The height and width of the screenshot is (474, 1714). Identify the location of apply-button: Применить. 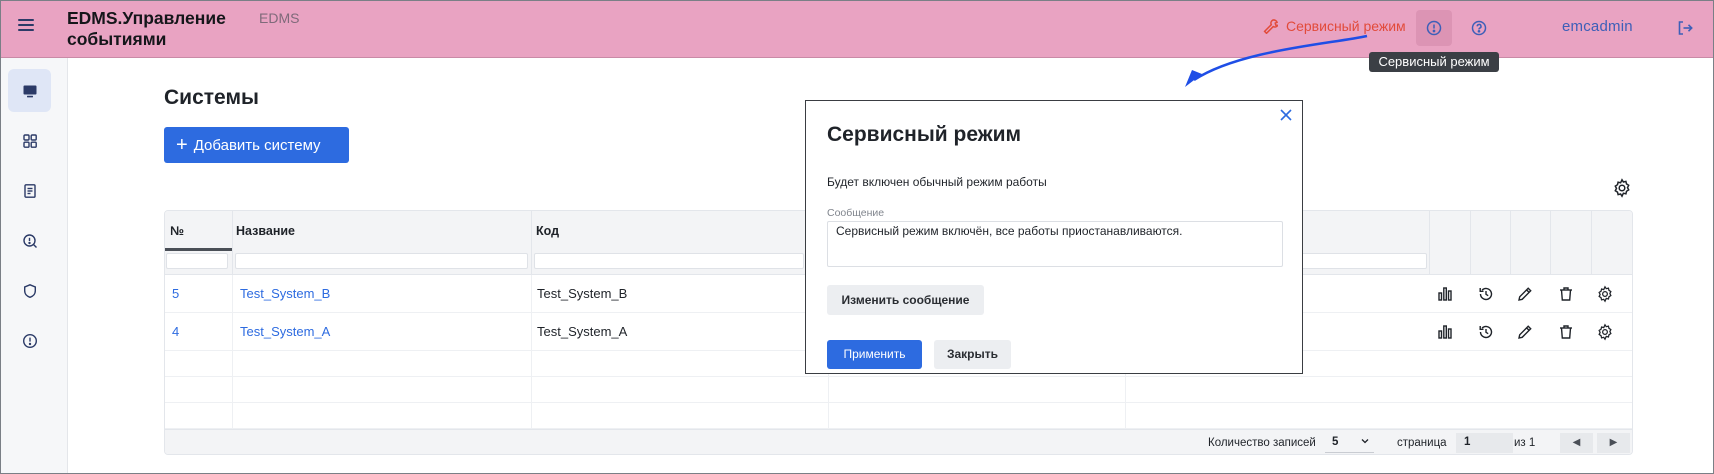
(874, 354).